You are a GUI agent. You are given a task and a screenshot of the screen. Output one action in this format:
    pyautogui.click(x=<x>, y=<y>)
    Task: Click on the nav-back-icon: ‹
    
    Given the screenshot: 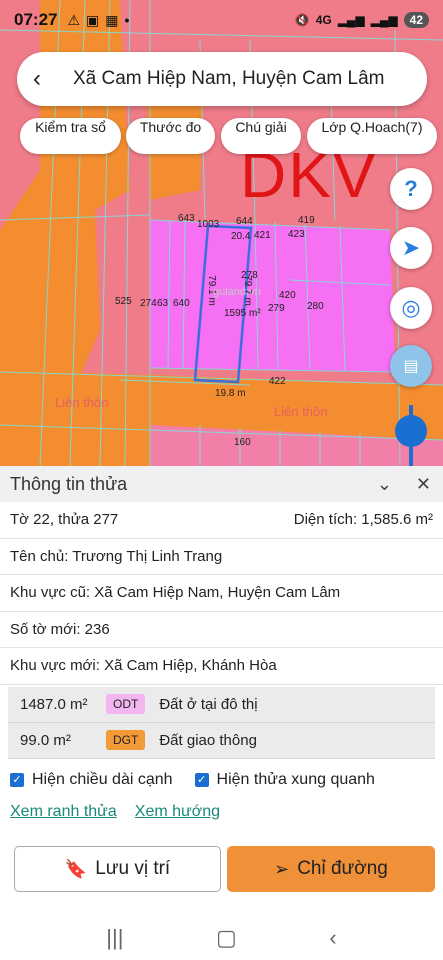 What is the action you would take?
    pyautogui.click(x=332, y=938)
    